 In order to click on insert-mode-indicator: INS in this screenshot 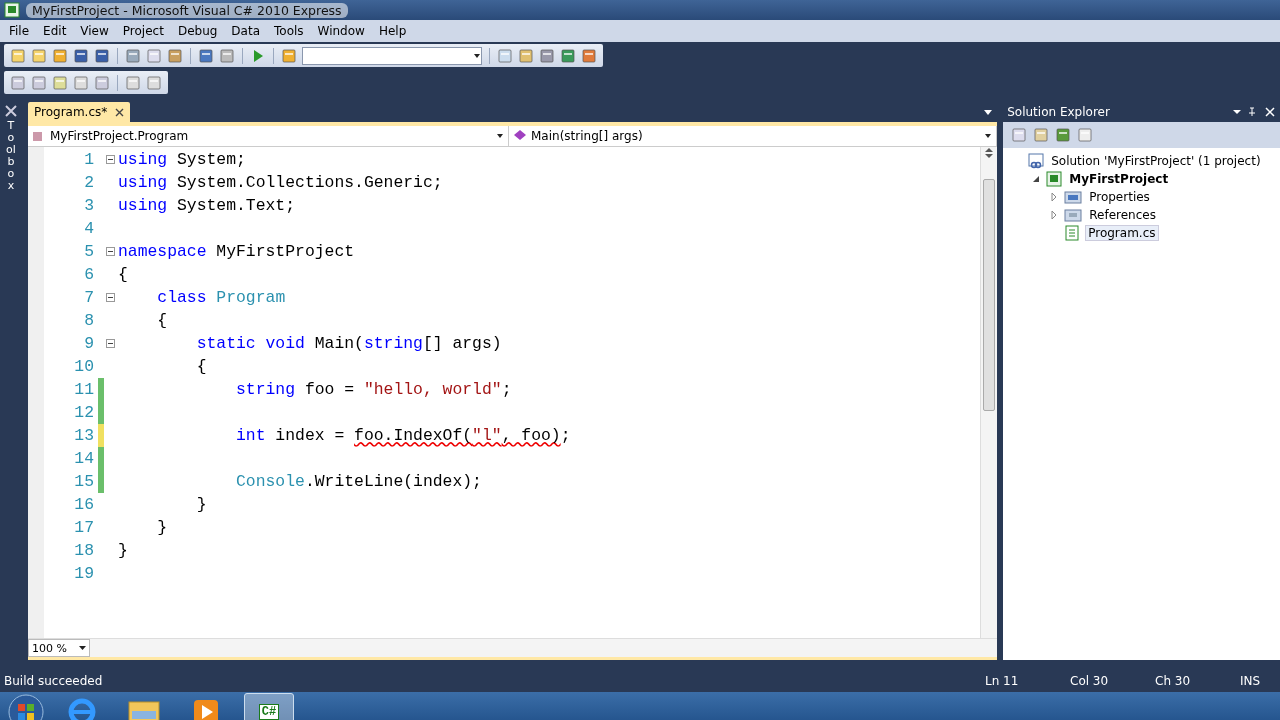, I will do `click(1251, 681)`.